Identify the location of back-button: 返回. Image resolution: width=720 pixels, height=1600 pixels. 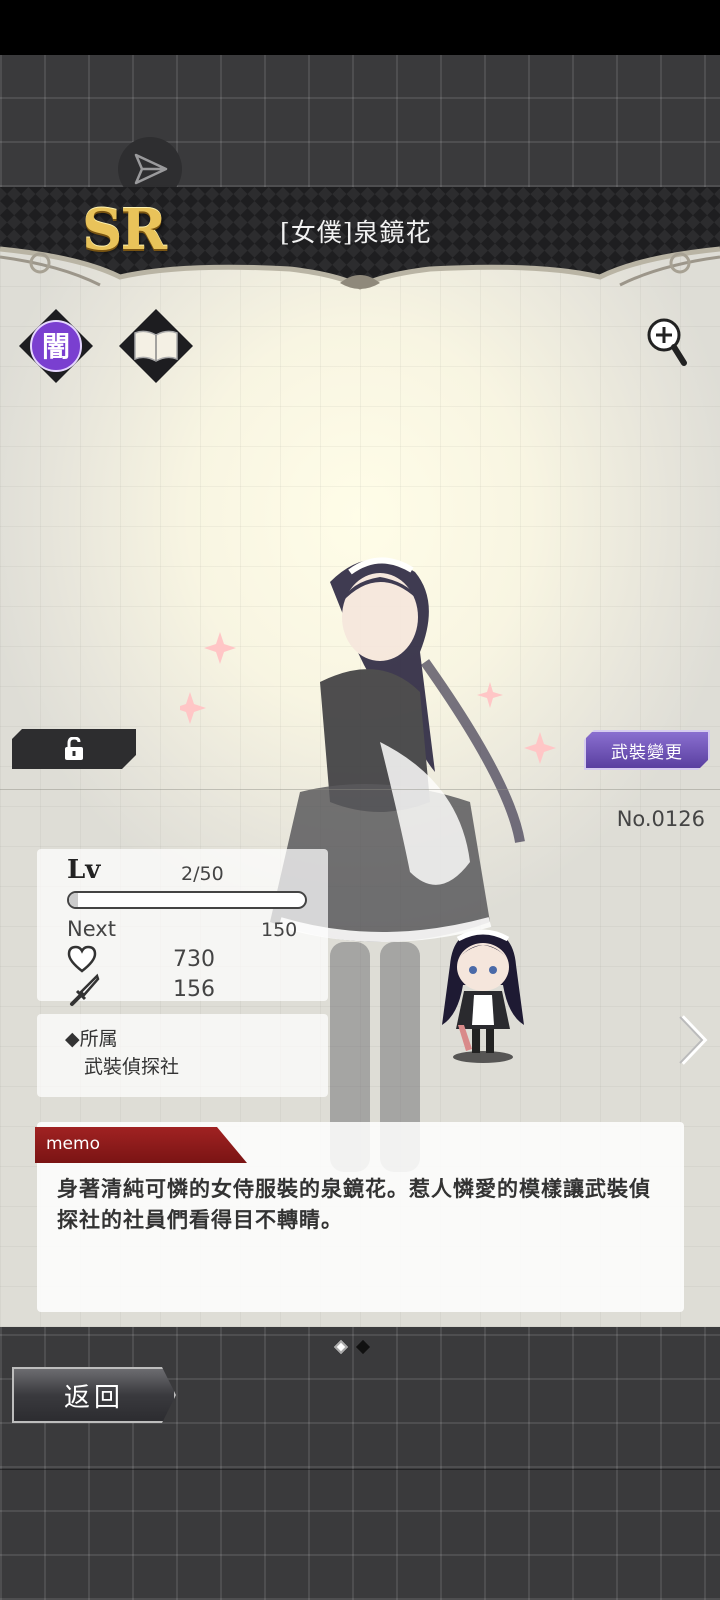
(94, 1395).